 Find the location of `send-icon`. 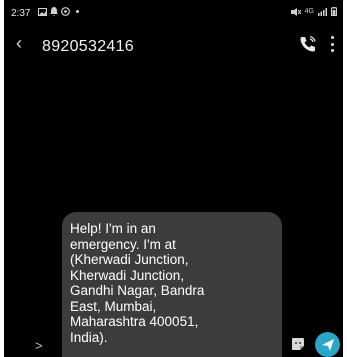

send-icon is located at coordinates (327, 344).